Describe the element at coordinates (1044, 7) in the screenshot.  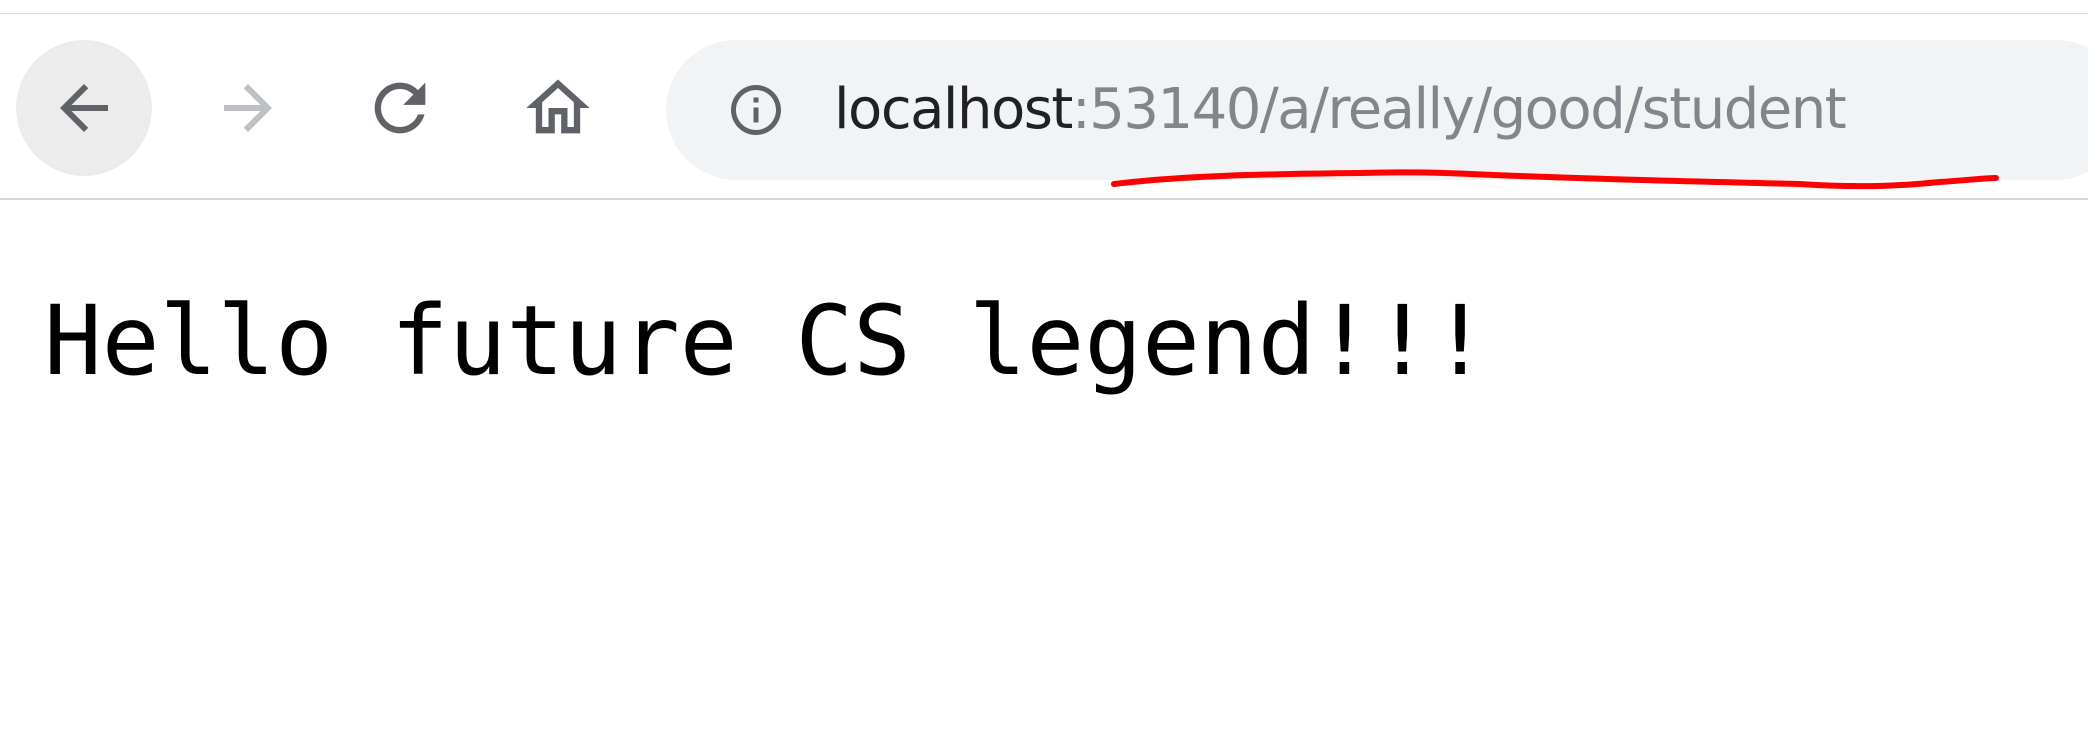
I see `window-top-strip` at that location.